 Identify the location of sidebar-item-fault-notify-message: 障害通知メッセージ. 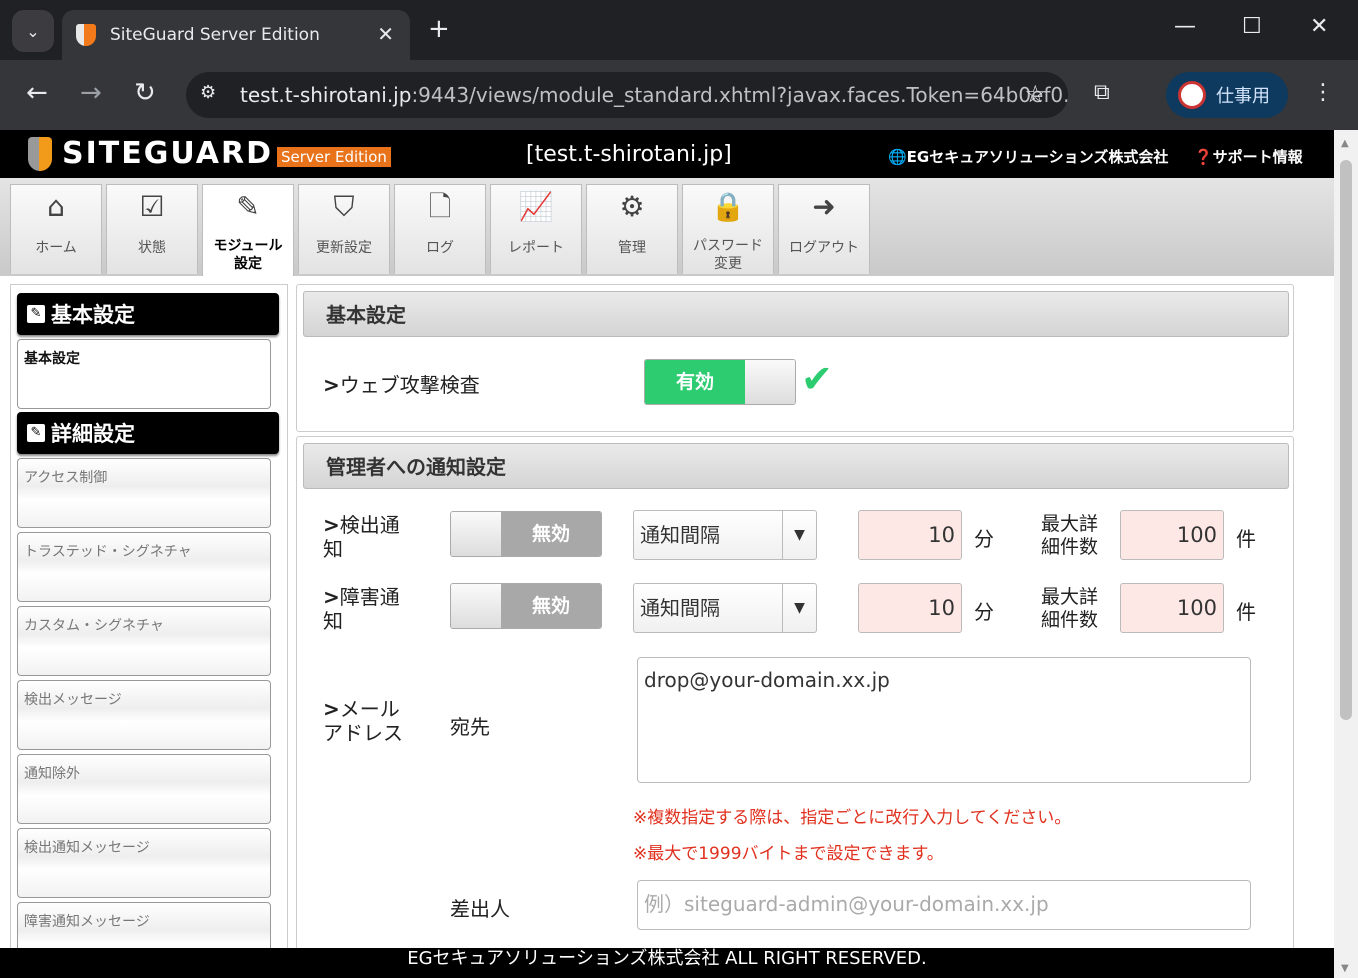
(144, 925).